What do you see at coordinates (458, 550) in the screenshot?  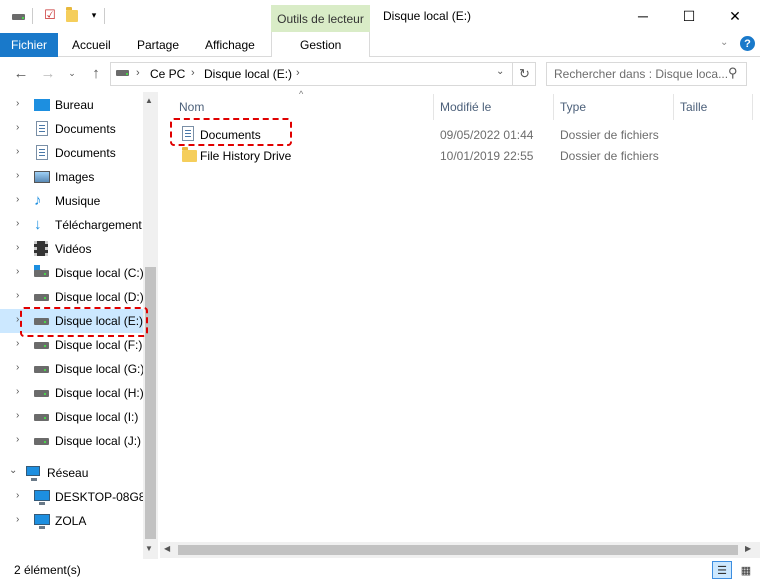 I see `horizontal-scrollbar-thumb` at bounding box center [458, 550].